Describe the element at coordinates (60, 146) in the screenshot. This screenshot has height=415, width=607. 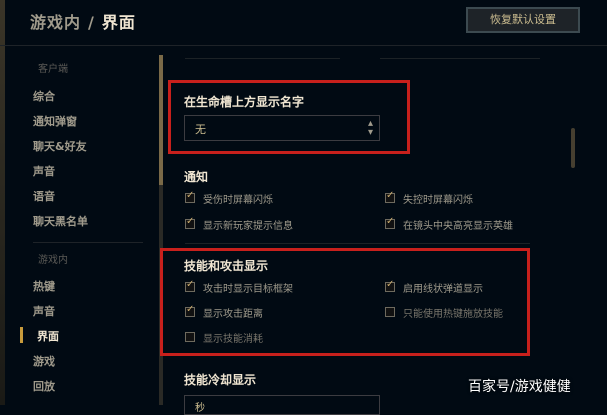
I see `sidebar-item-chat-friends: 聊天&好友` at that location.